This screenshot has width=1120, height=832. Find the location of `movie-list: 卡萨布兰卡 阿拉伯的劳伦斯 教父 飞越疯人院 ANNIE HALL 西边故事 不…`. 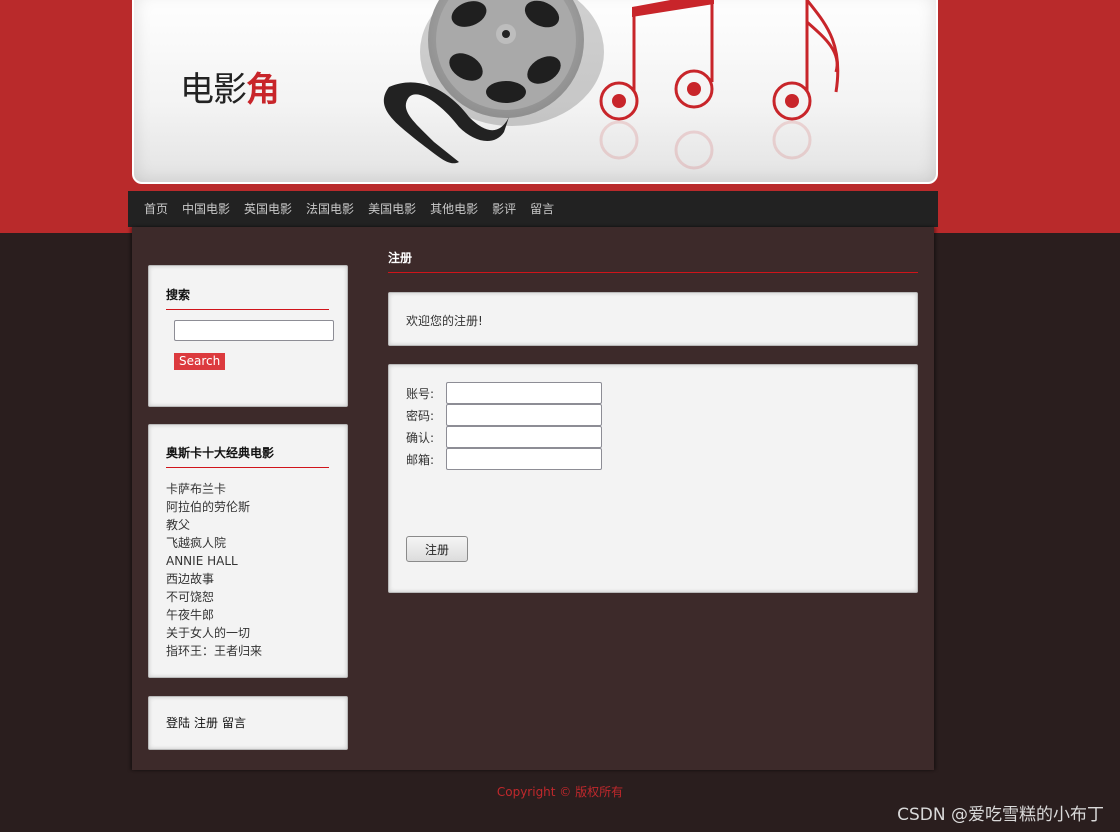

movie-list: 卡萨布兰卡 阿拉伯的劳伦斯 教父 飞越疯人院 ANNIE HALL 西边故事 不… is located at coordinates (214, 570).